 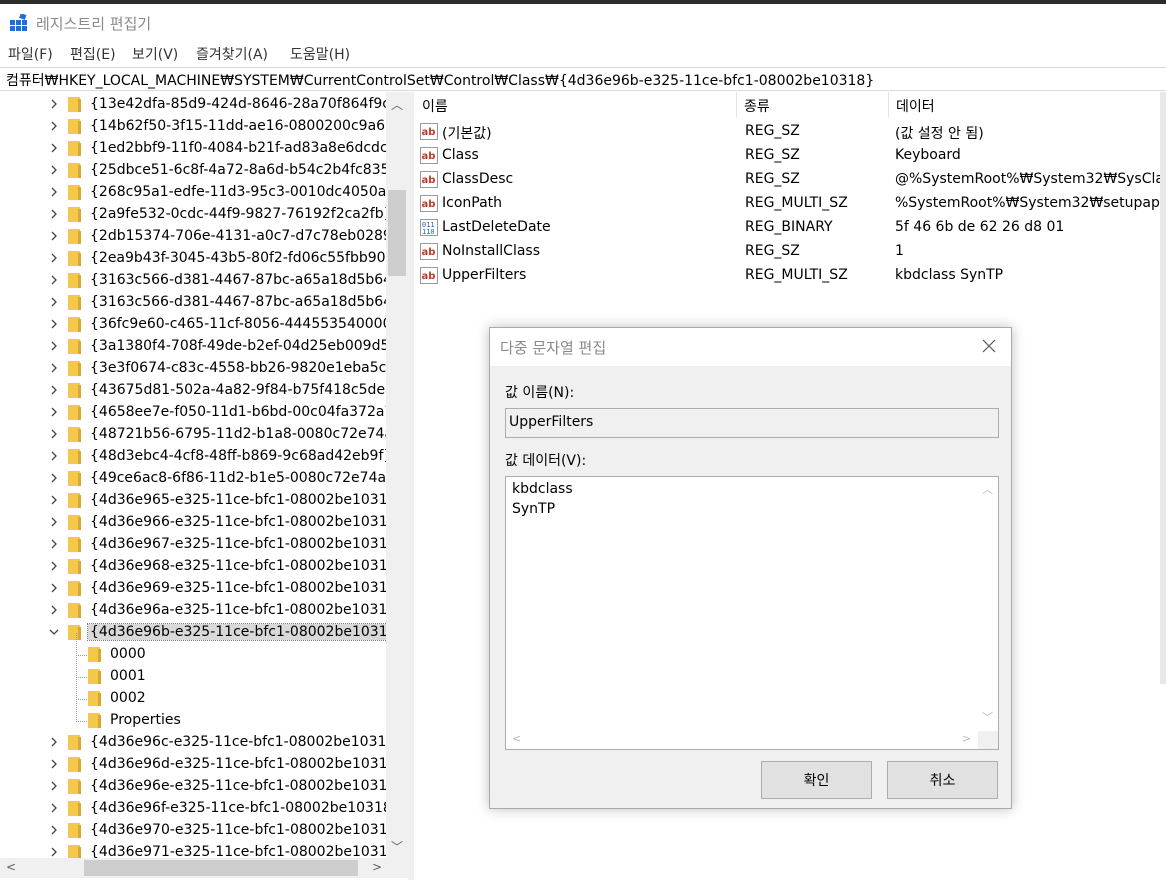 I want to click on tree-node: {13e42dfa-85d9-424d-8646-28a70f864f9c}, so click(x=199, y=105).